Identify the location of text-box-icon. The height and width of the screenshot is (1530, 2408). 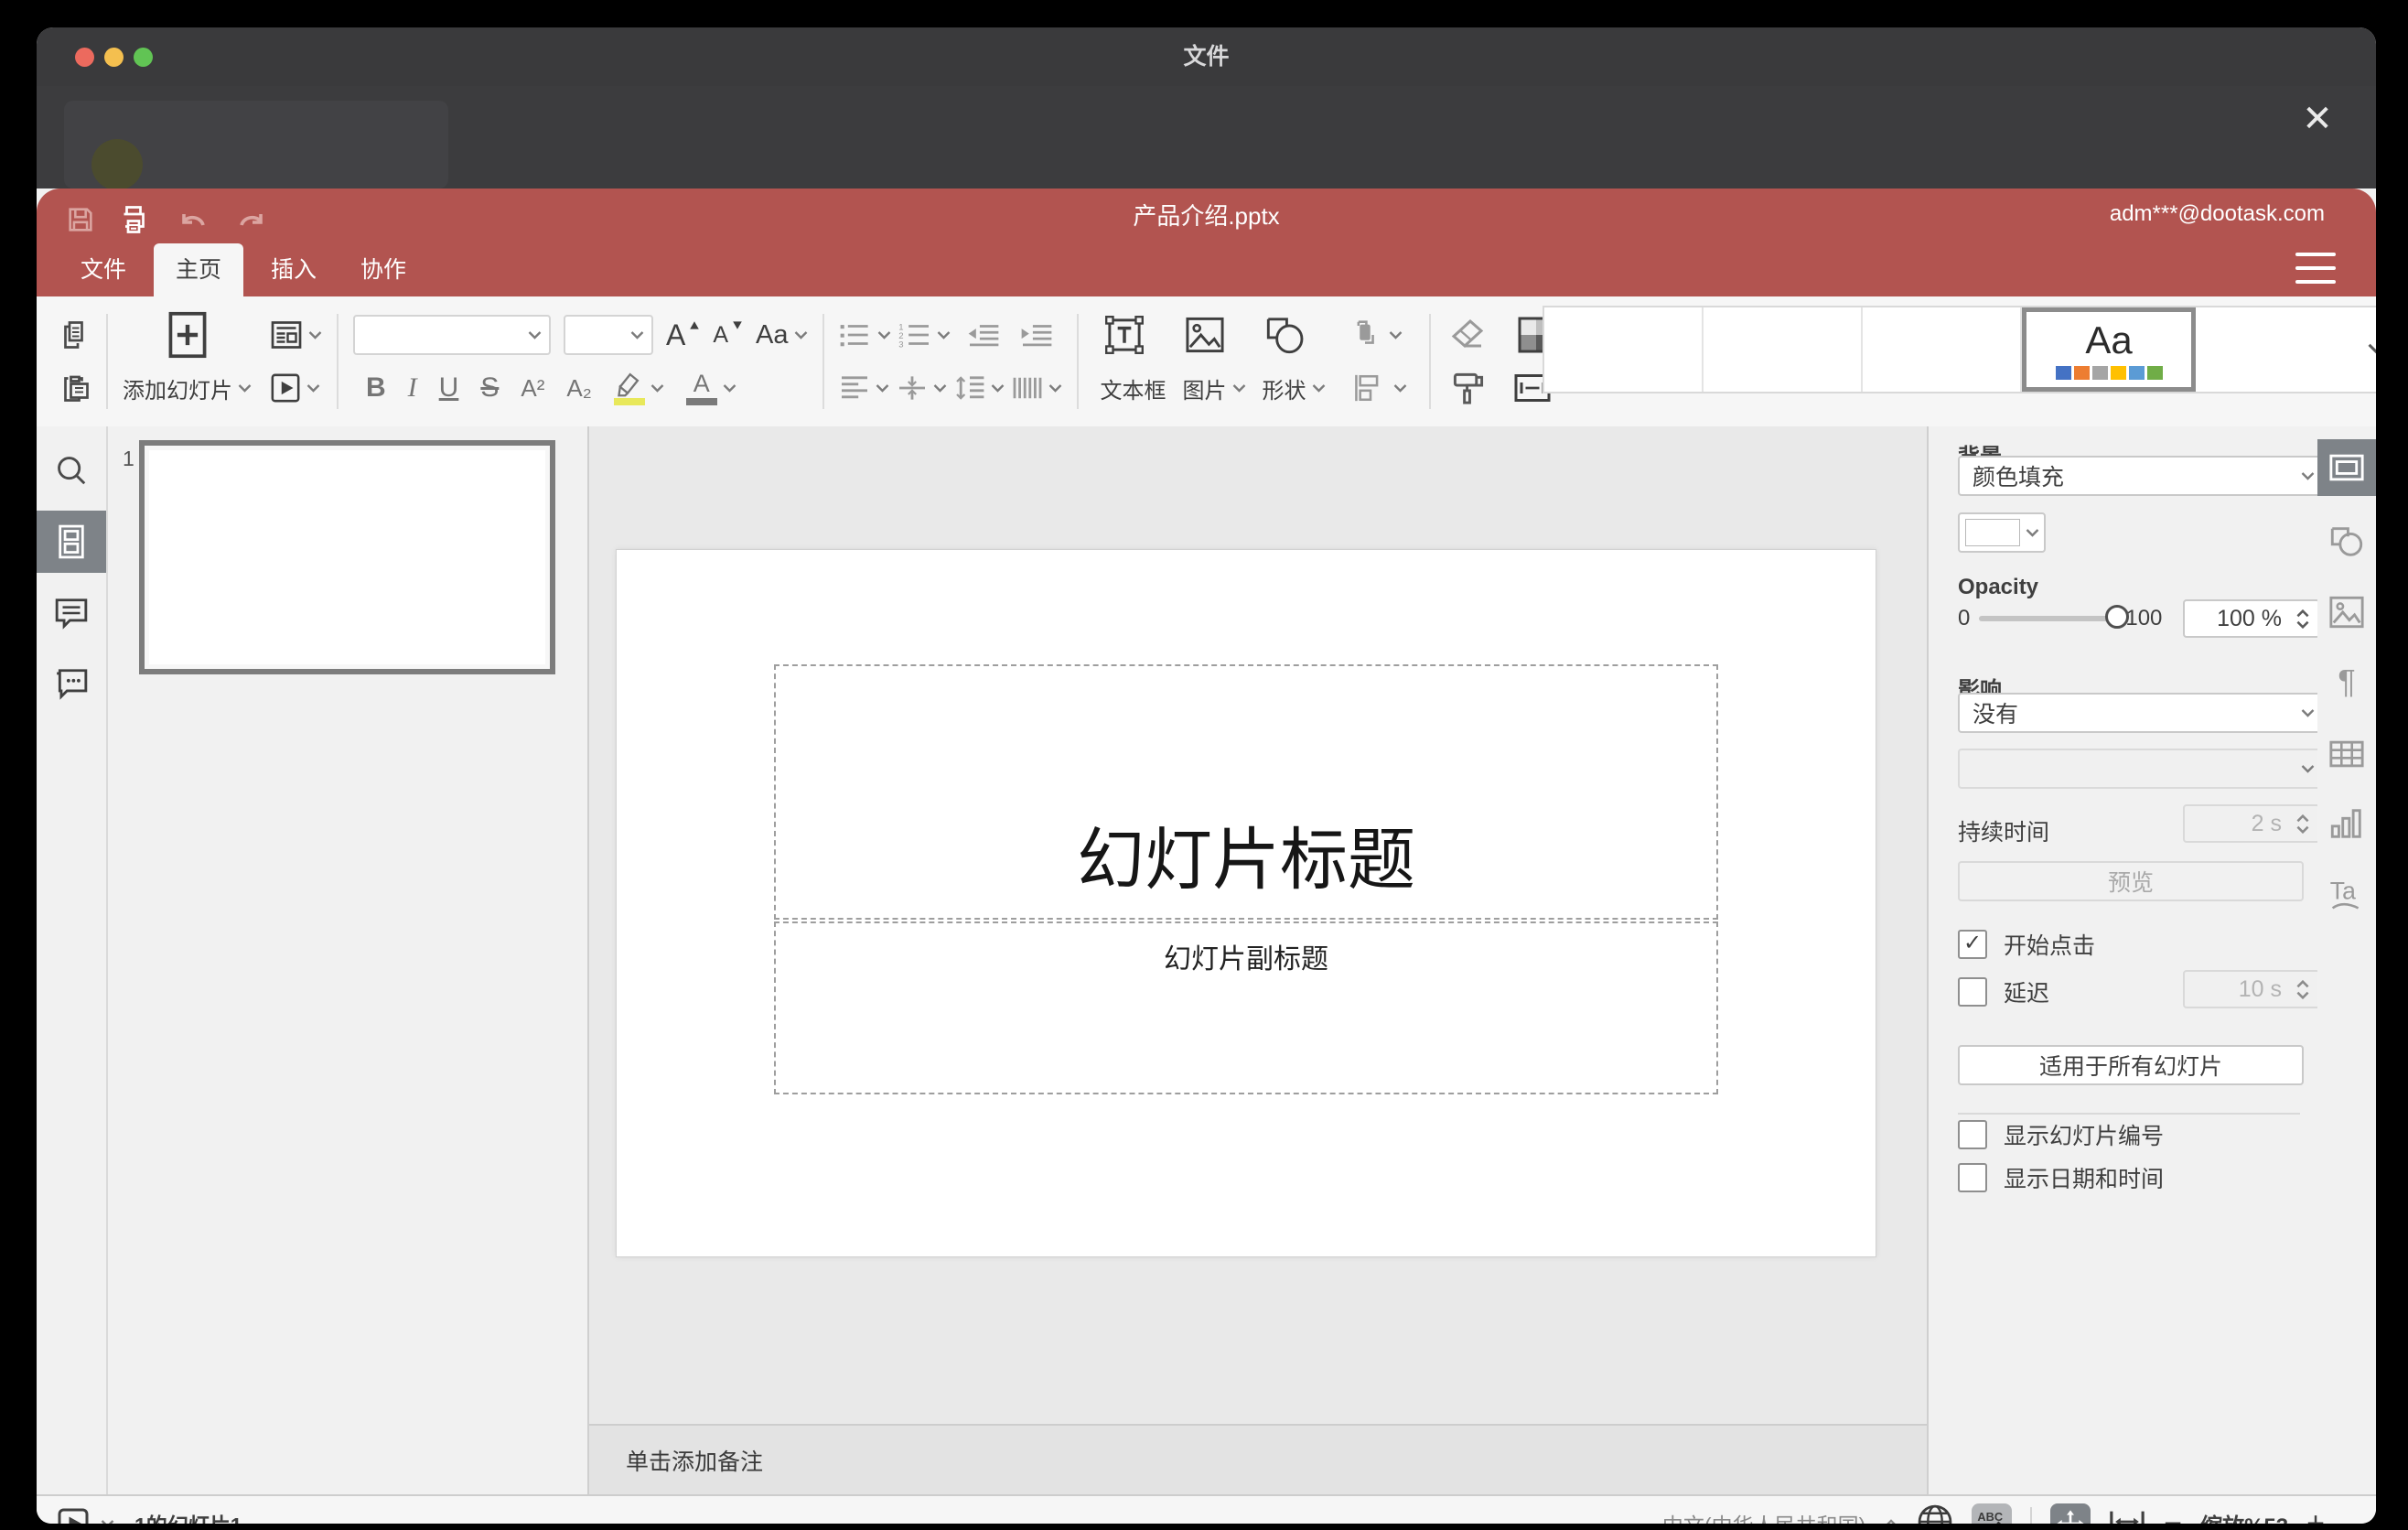
(1124, 335).